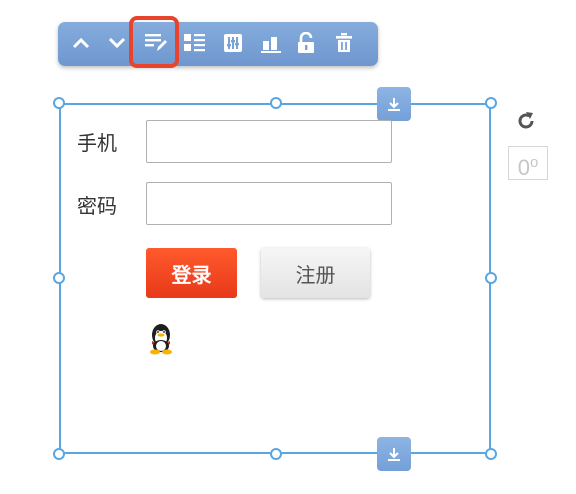  Describe the element at coordinates (269, 141) in the screenshot. I see `phone-input` at that location.